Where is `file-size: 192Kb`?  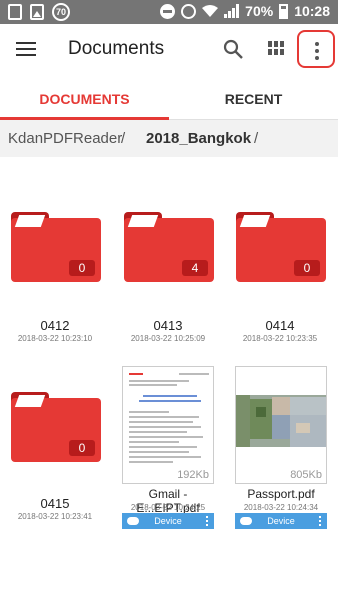 file-size: 192Kb is located at coordinates (193, 475).